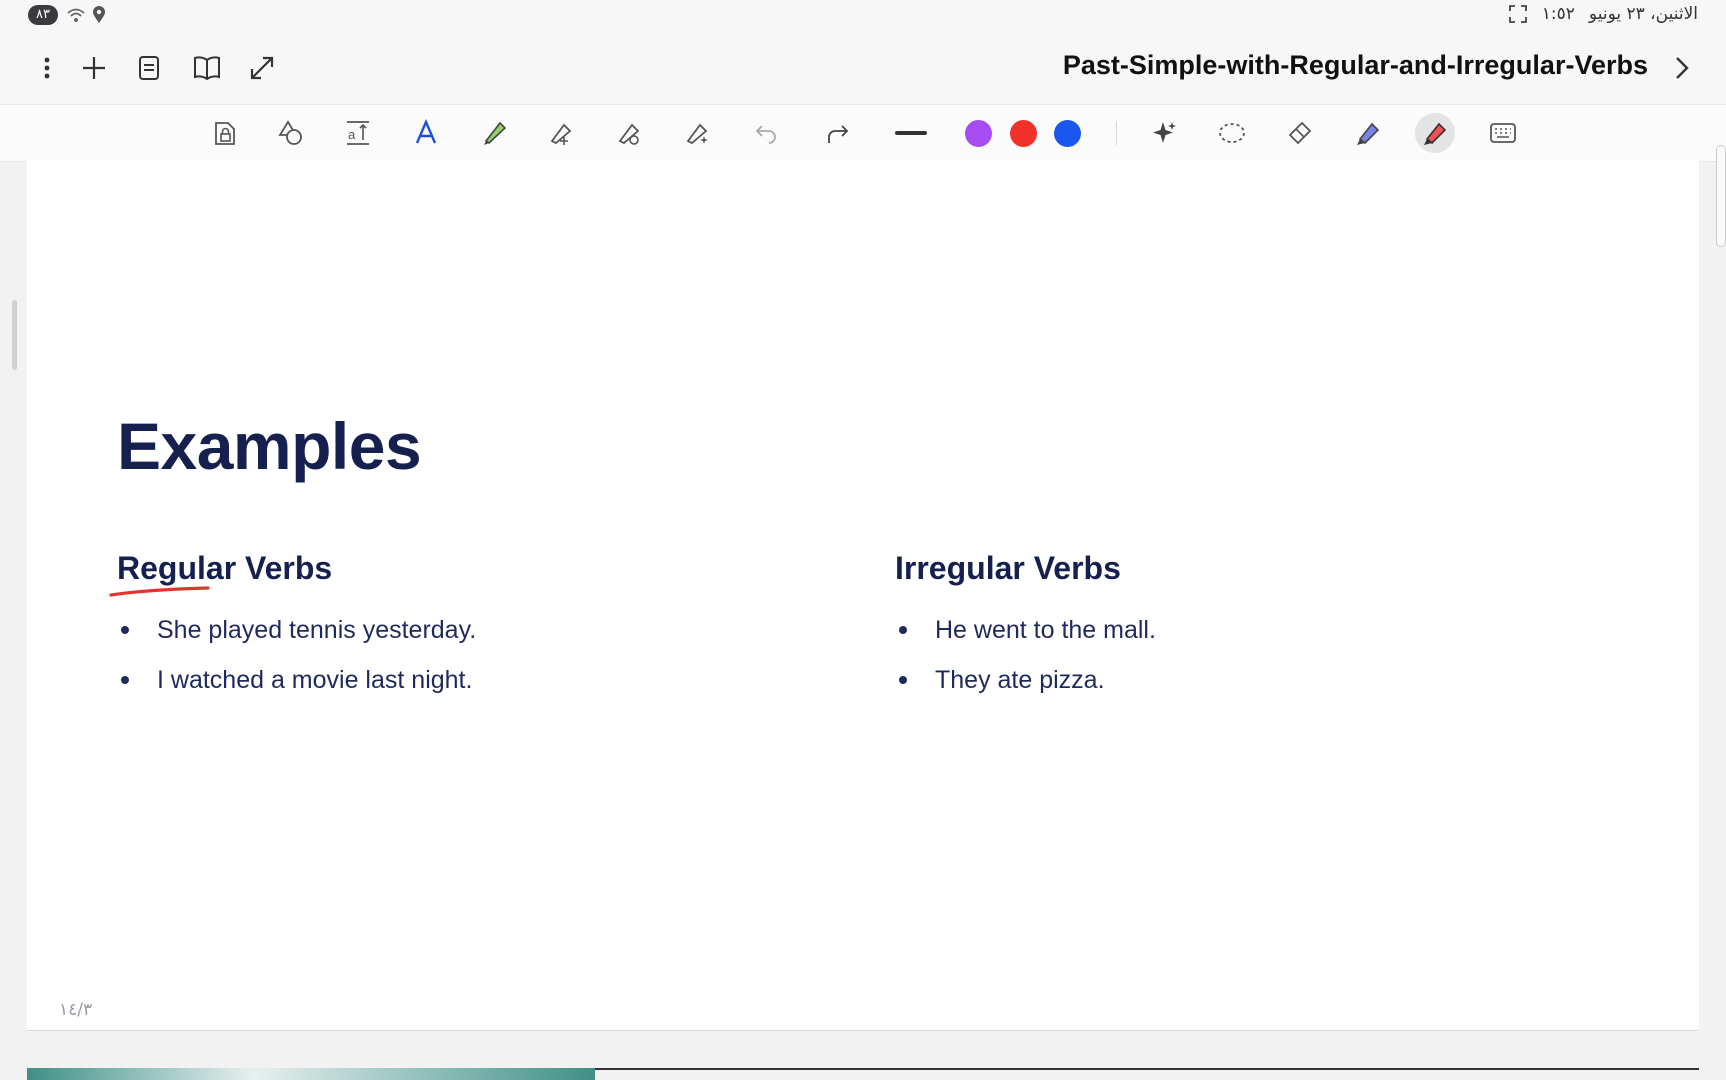 This screenshot has height=1080, width=1726. Describe the element at coordinates (494, 133) in the screenshot. I see `highlighter-icon` at that location.